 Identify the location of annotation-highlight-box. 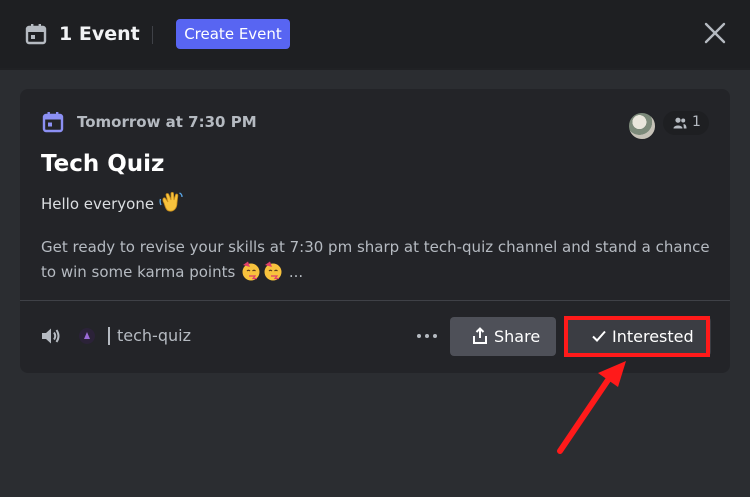
(637, 336).